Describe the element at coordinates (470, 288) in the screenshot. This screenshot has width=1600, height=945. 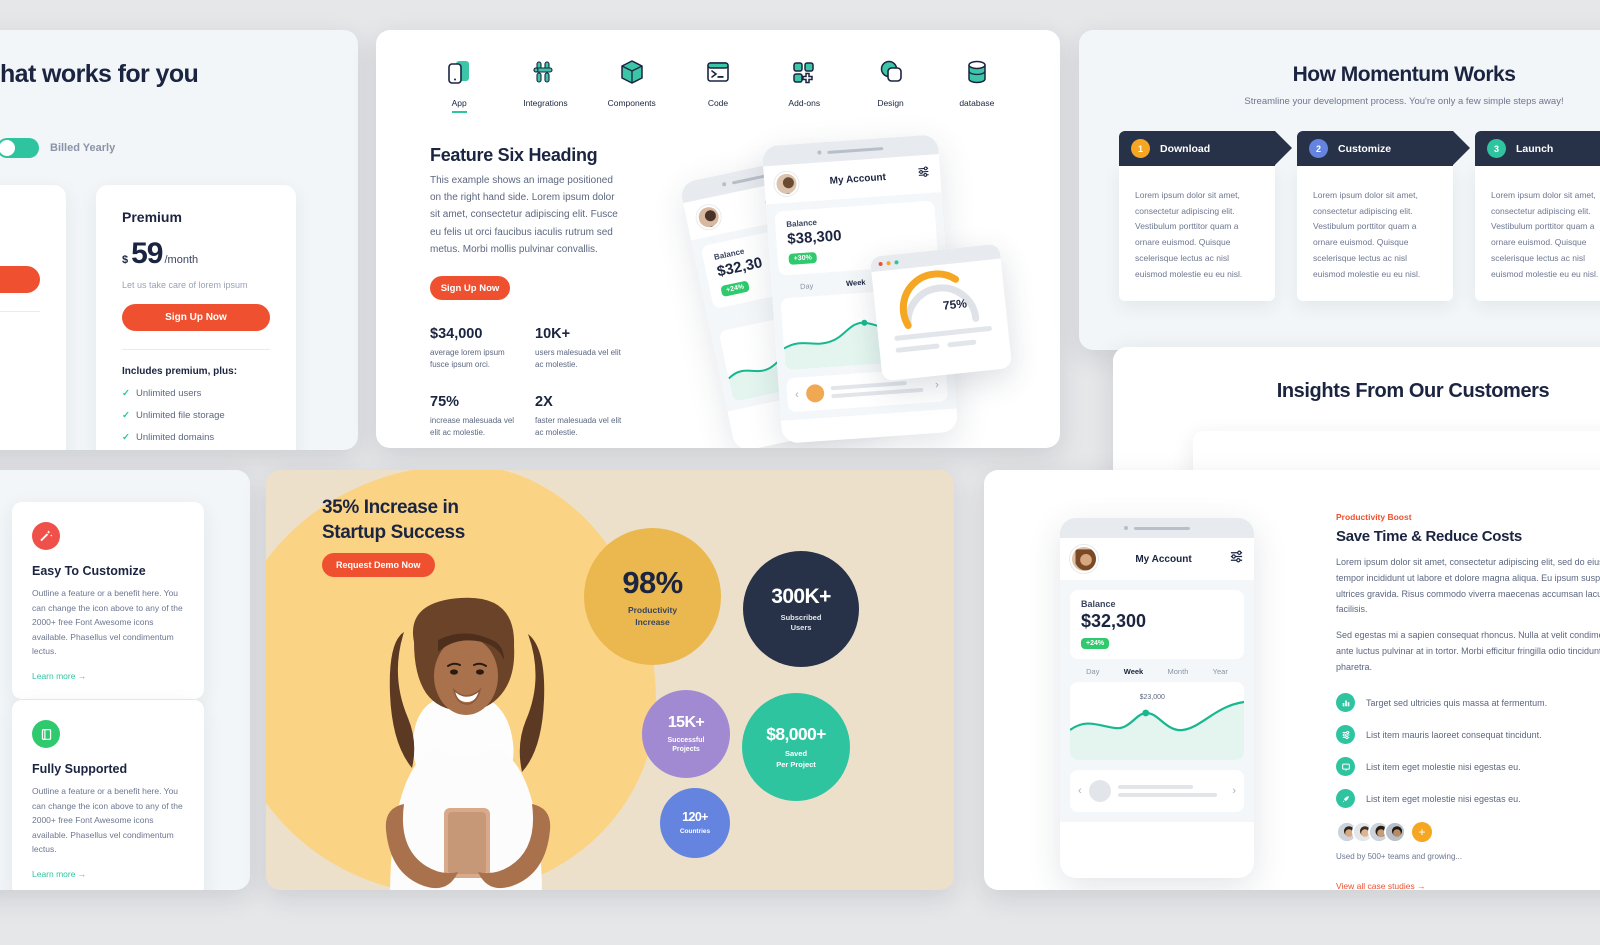
I see `feature-signup-button: Sign Up Now` at that location.